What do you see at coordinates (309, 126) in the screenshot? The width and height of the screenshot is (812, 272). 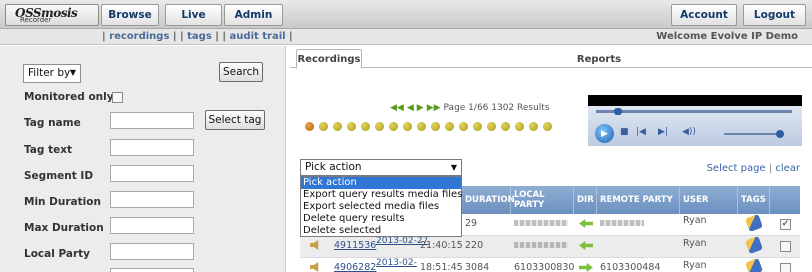 I see `page-dot-current` at bounding box center [309, 126].